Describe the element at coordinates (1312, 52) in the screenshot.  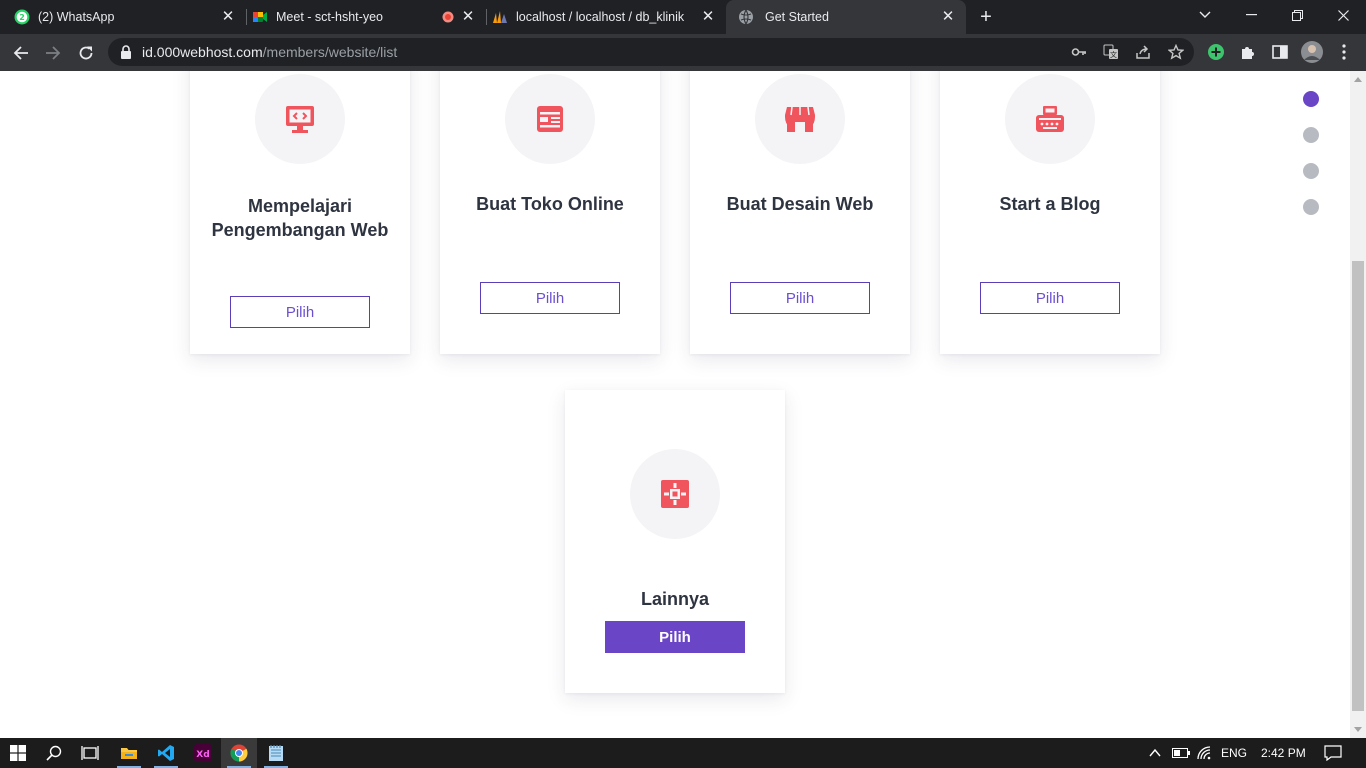
I see `avatar` at that location.